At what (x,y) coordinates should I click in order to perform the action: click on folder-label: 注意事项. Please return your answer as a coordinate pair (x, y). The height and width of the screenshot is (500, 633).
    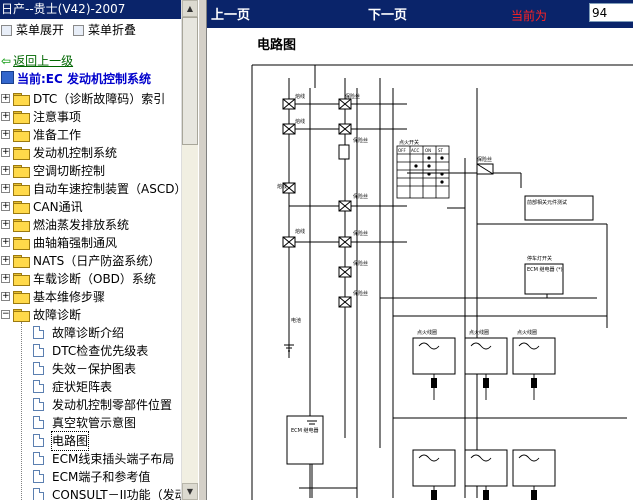
    Looking at the image, I should click on (57, 117).